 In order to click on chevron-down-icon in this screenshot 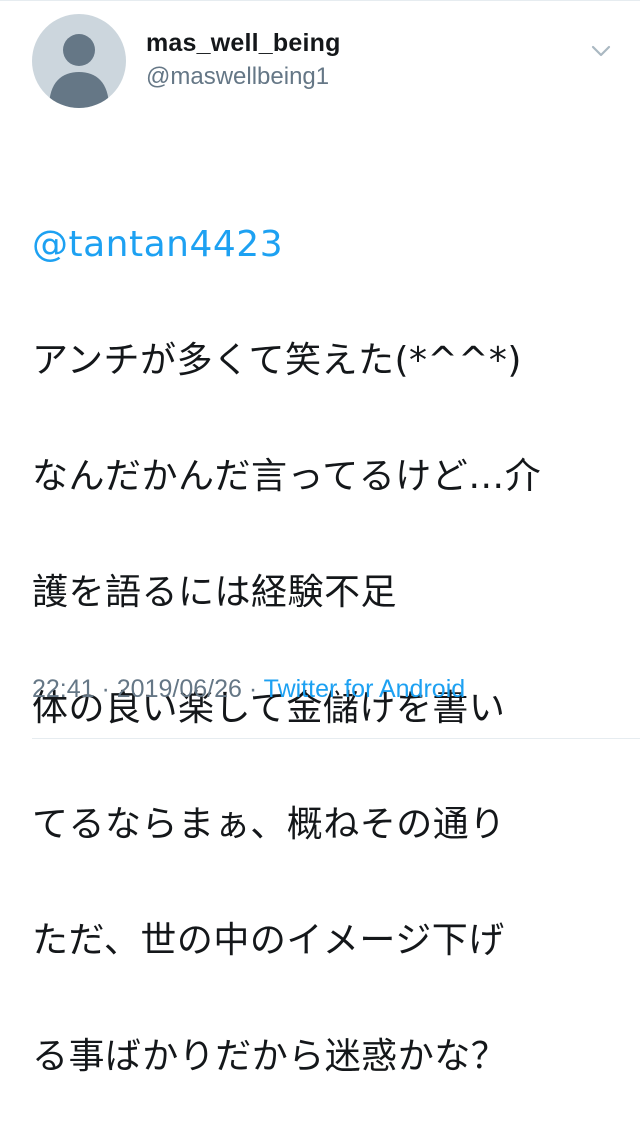, I will do `click(601, 51)`.